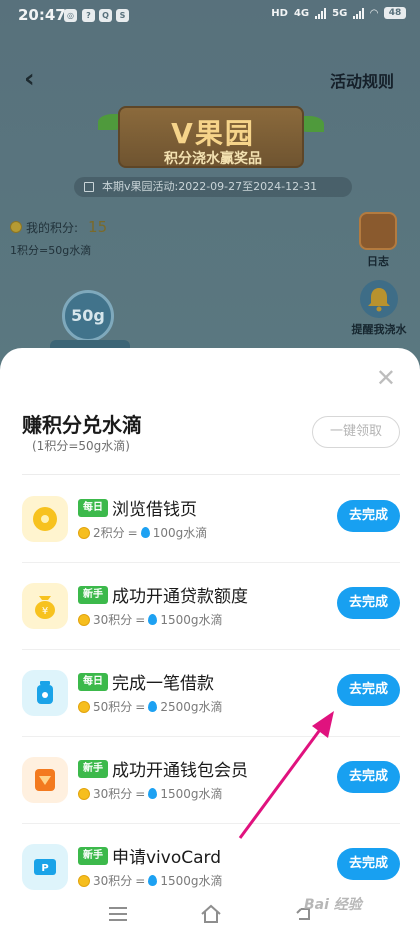 Image resolution: width=420 pixels, height=940 pixels. I want to click on wooden-sign-board: V果园 积分浇水赢奖品, so click(211, 137).